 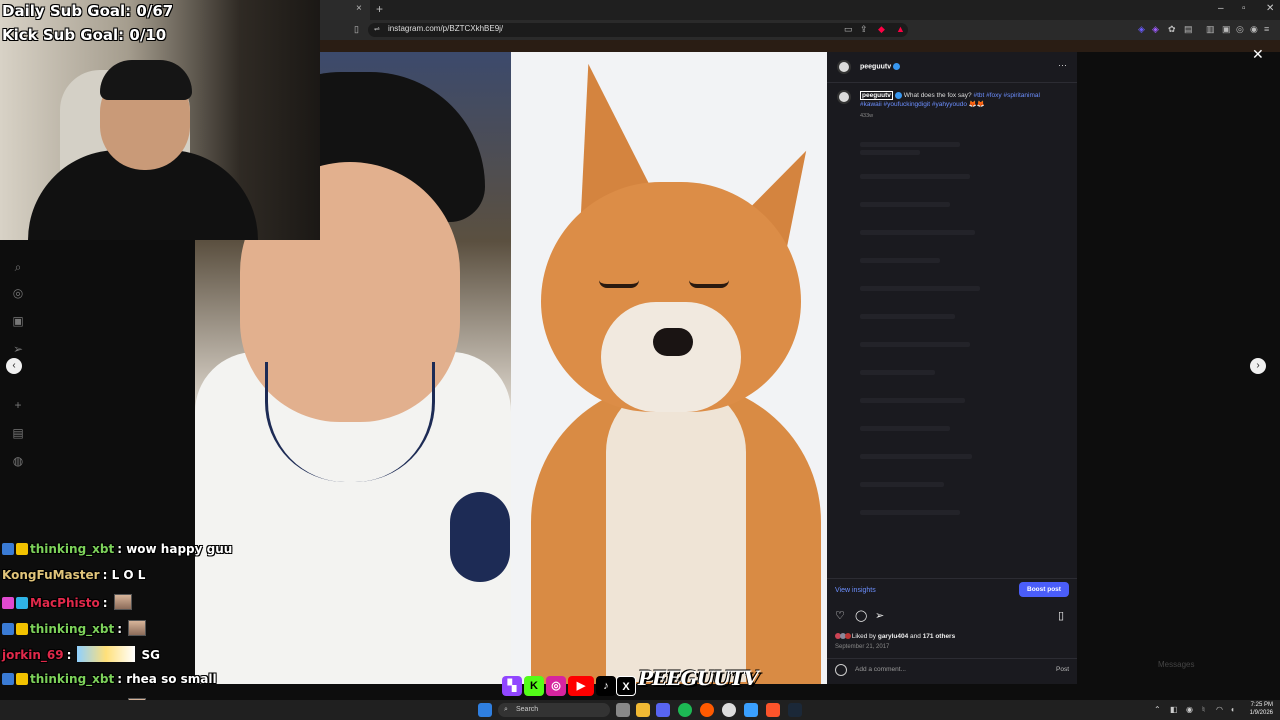 What do you see at coordinates (1189, 709) in the screenshot?
I see `tray-app-icon: ◉` at bounding box center [1189, 709].